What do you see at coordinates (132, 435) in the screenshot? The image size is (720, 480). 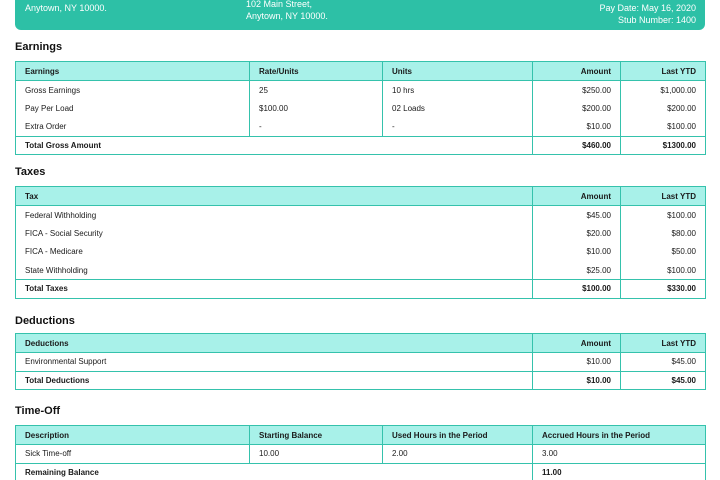 I see `column-header: Description` at bounding box center [132, 435].